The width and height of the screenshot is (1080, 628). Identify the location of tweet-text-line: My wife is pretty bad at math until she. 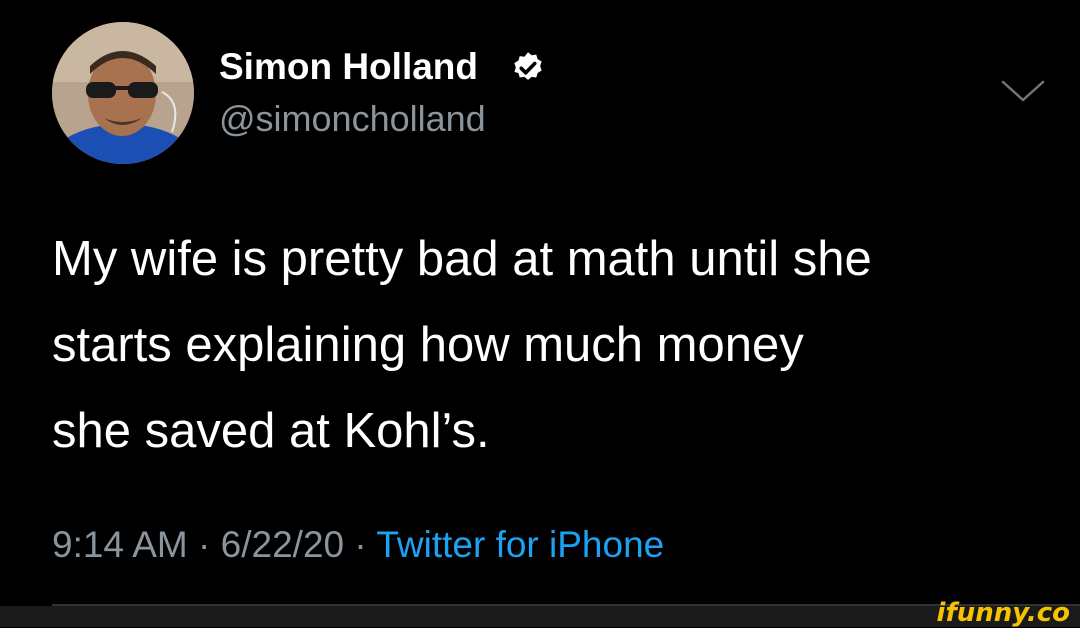
(462, 259).